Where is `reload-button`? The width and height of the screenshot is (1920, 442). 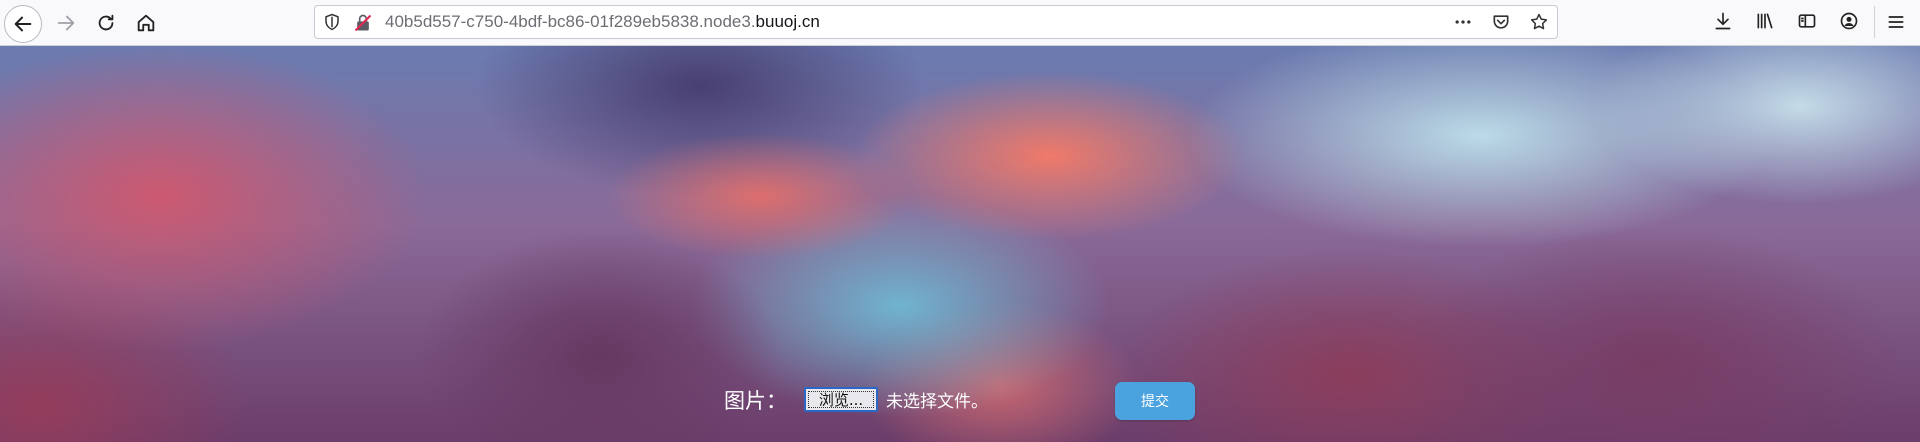
reload-button is located at coordinates (106, 23).